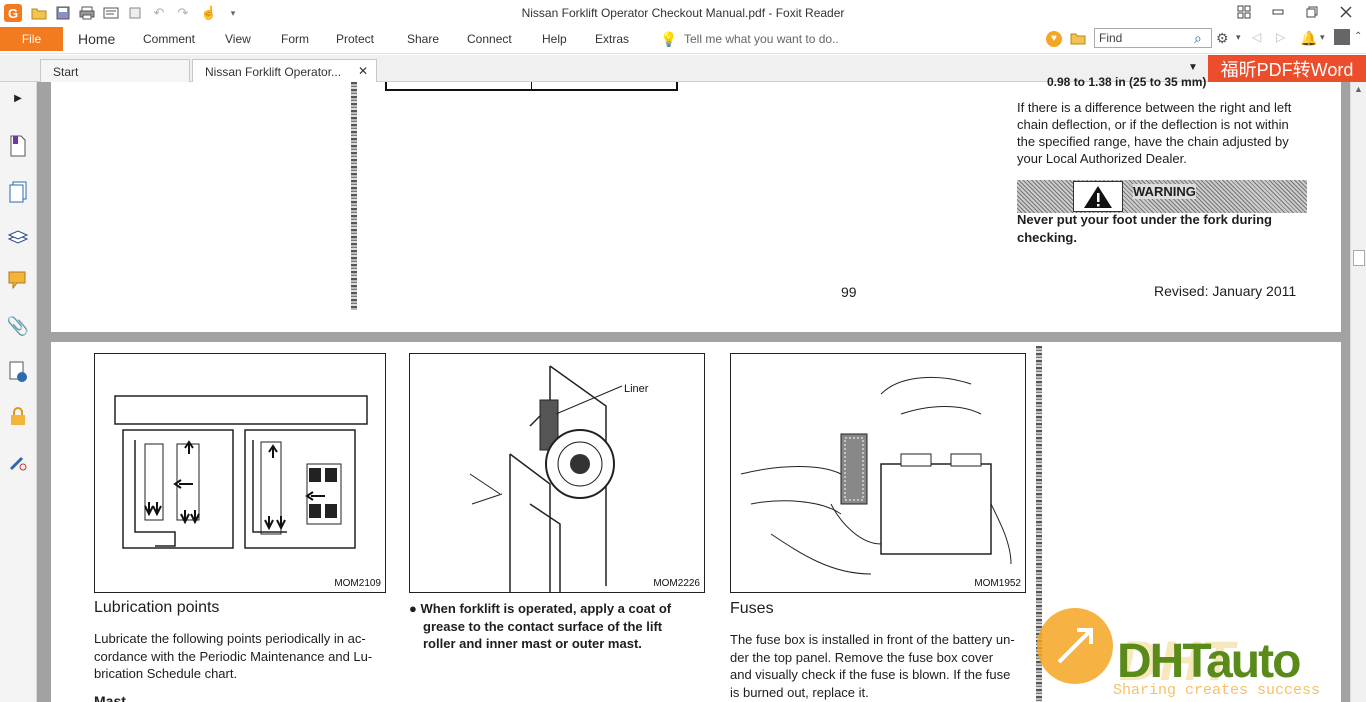 The width and height of the screenshot is (1366, 702). What do you see at coordinates (295, 39) in the screenshot?
I see `menu-form: Form` at bounding box center [295, 39].